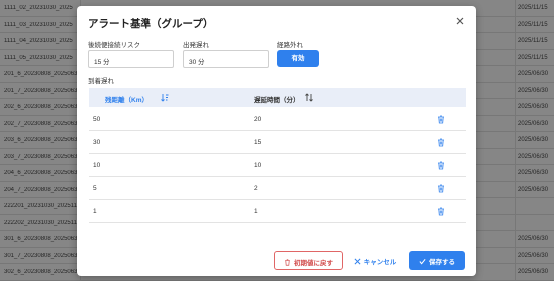 This screenshot has width=554, height=281. I want to click on delay-cell: 15, so click(257, 142).